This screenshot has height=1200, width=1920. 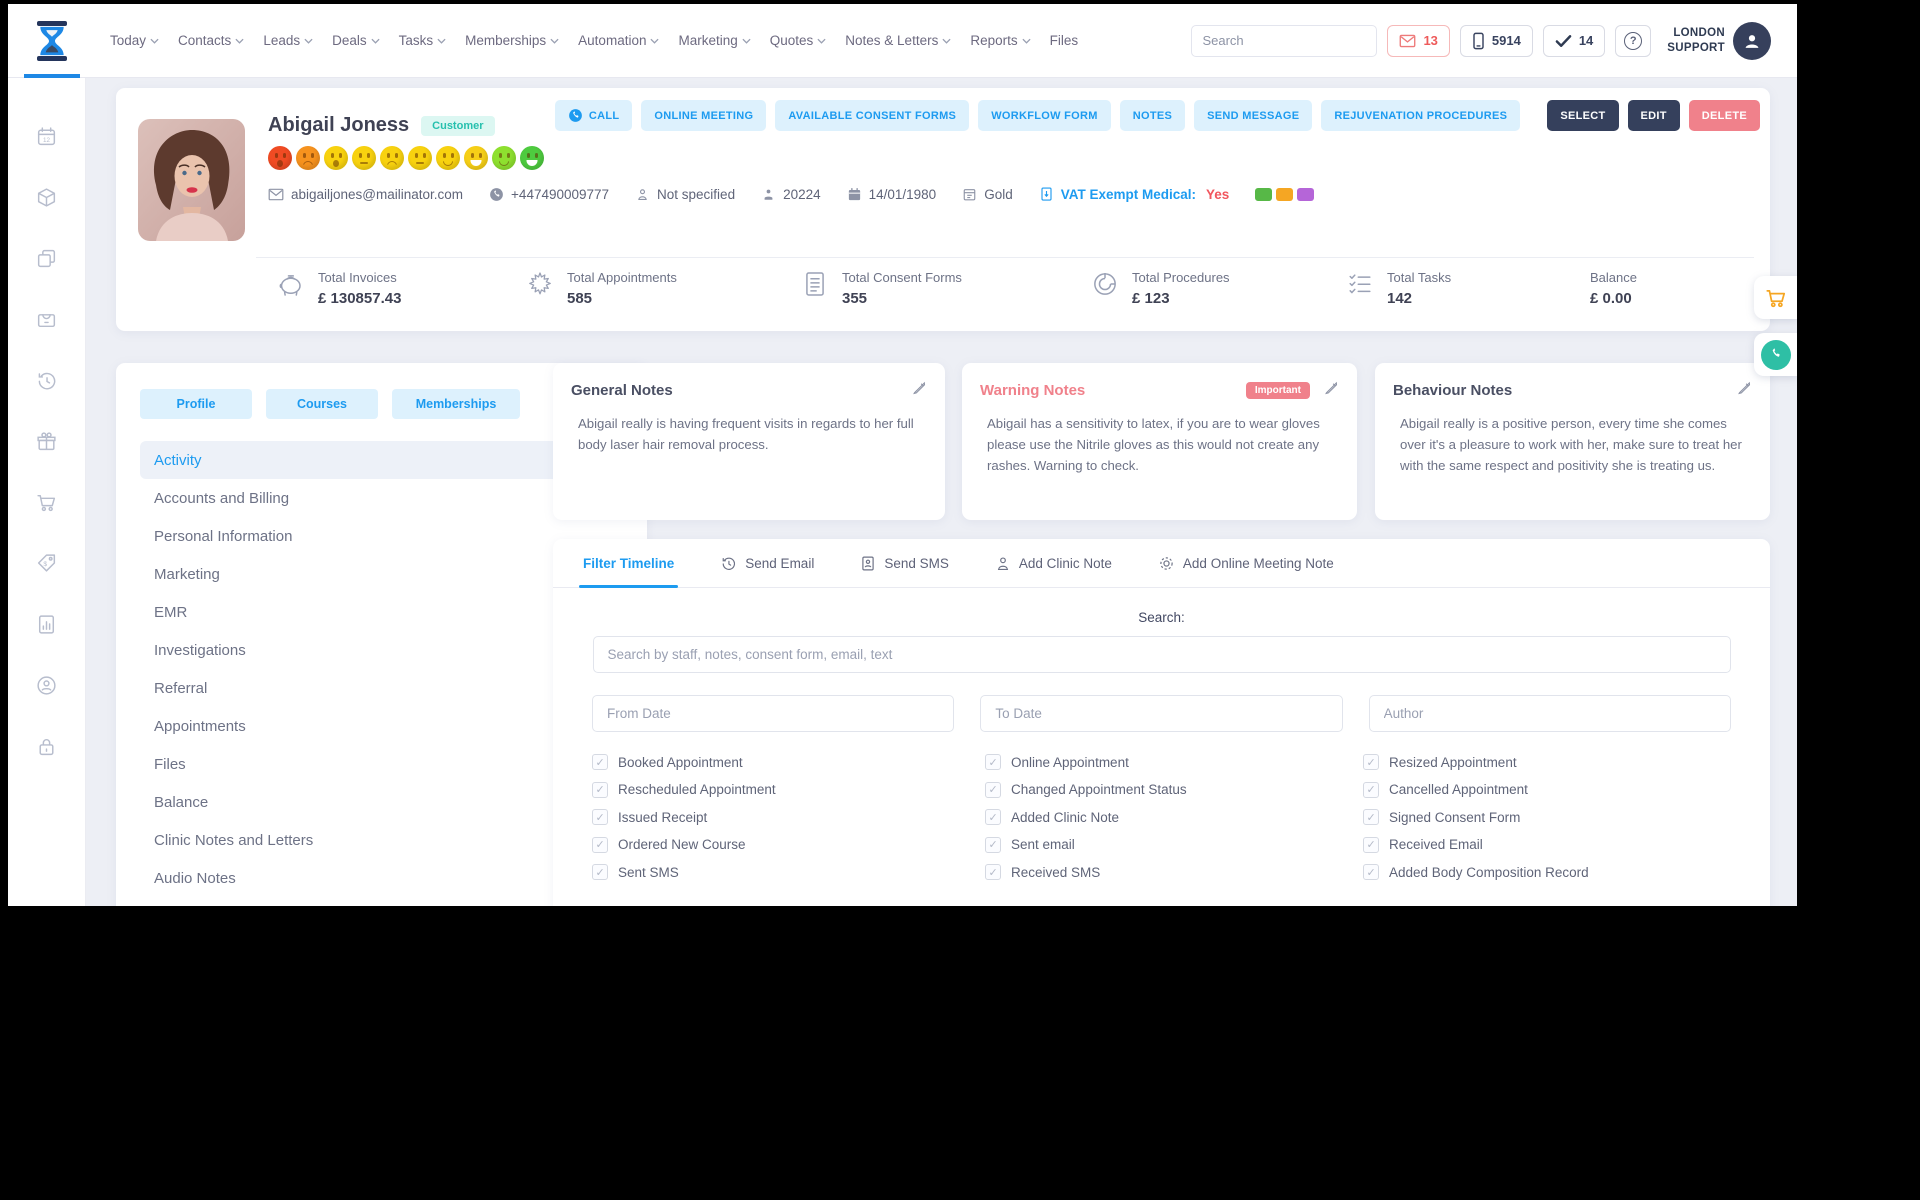 I want to click on cart-float-button, so click(x=1775, y=297).